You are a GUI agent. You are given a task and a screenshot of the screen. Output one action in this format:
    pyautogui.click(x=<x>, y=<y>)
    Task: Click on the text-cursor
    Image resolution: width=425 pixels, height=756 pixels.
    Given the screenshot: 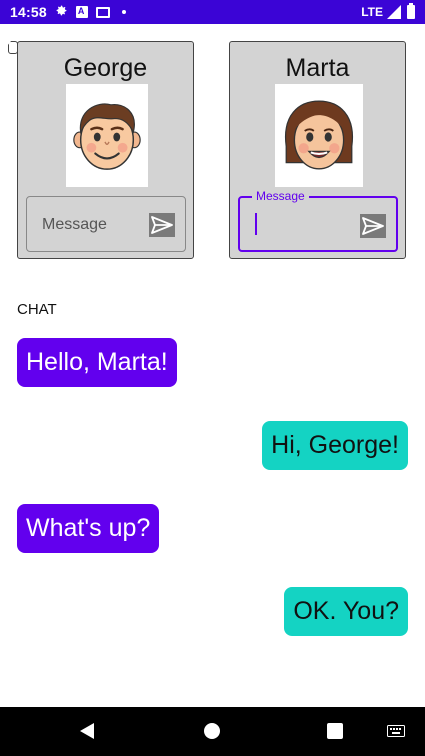 What is the action you would take?
    pyautogui.click(x=256, y=224)
    